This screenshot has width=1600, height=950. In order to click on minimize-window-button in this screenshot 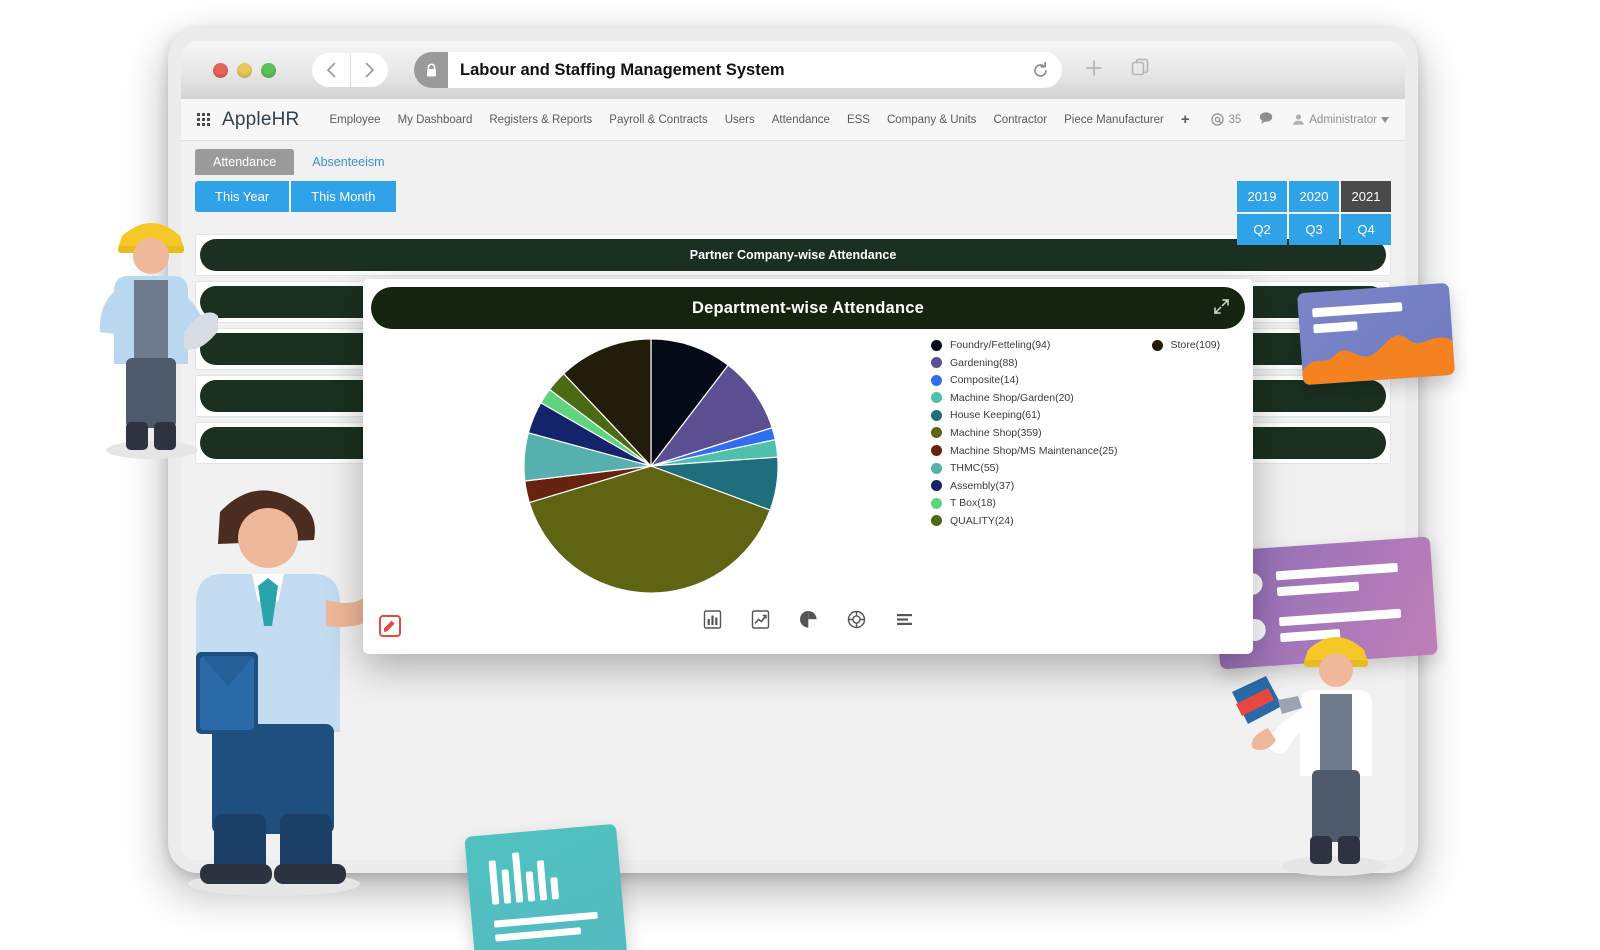, I will do `click(244, 70)`.